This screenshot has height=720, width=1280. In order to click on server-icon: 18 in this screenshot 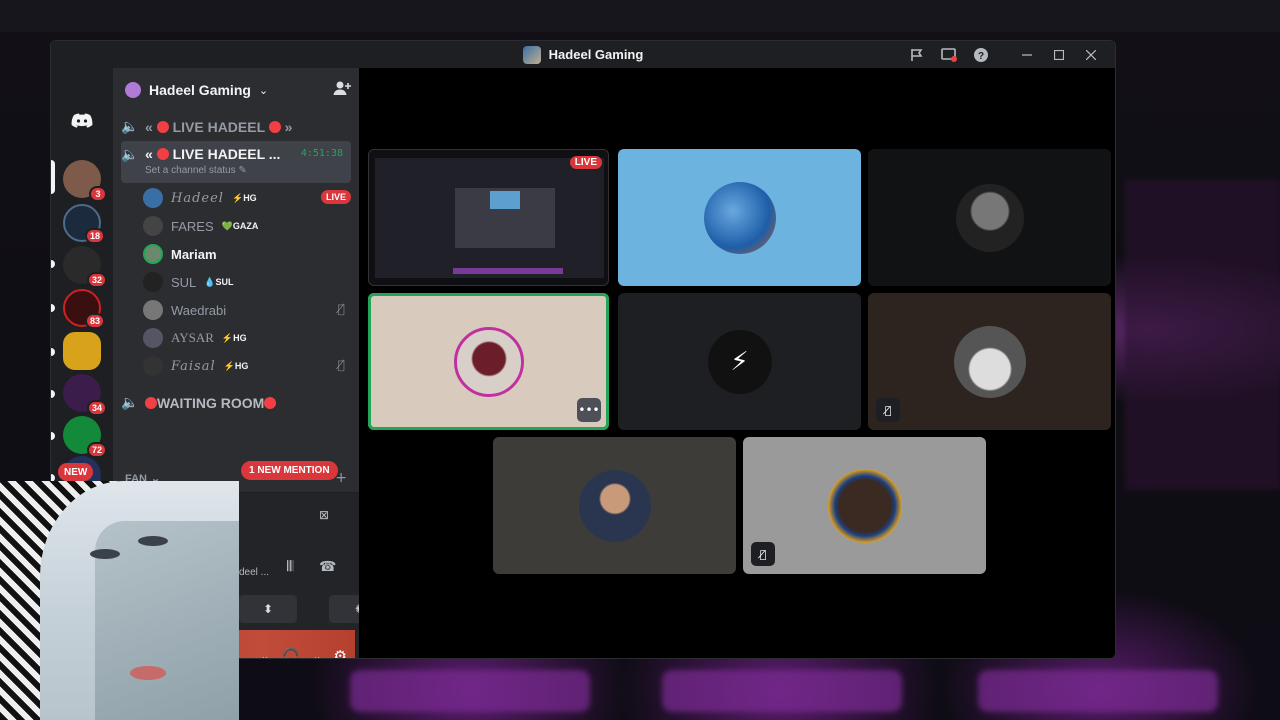, I will do `click(84, 224)`.